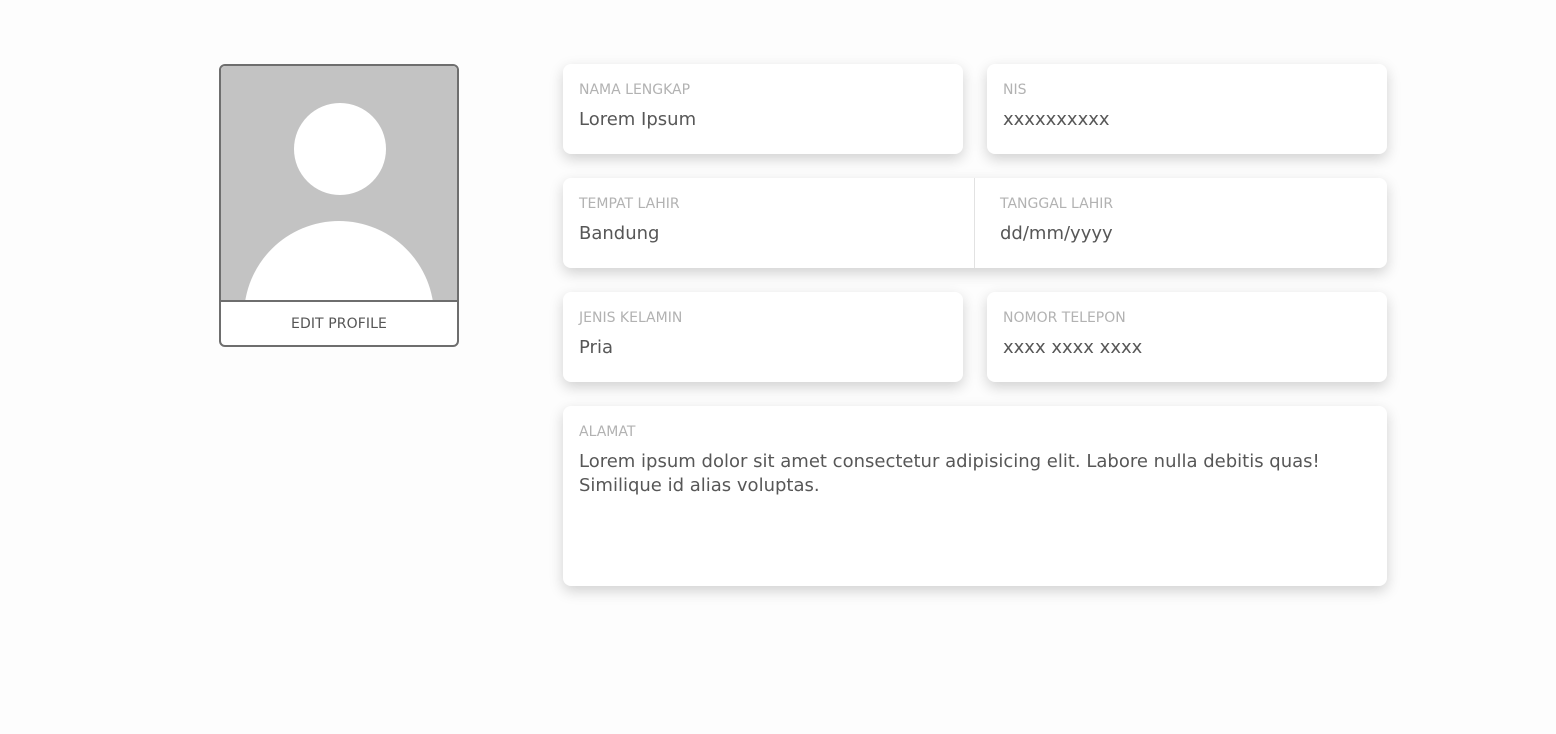 The width and height of the screenshot is (1556, 734). What do you see at coordinates (769, 223) in the screenshot?
I see `field-tempat-lahir: TEMPAT LAHIR Bandung` at bounding box center [769, 223].